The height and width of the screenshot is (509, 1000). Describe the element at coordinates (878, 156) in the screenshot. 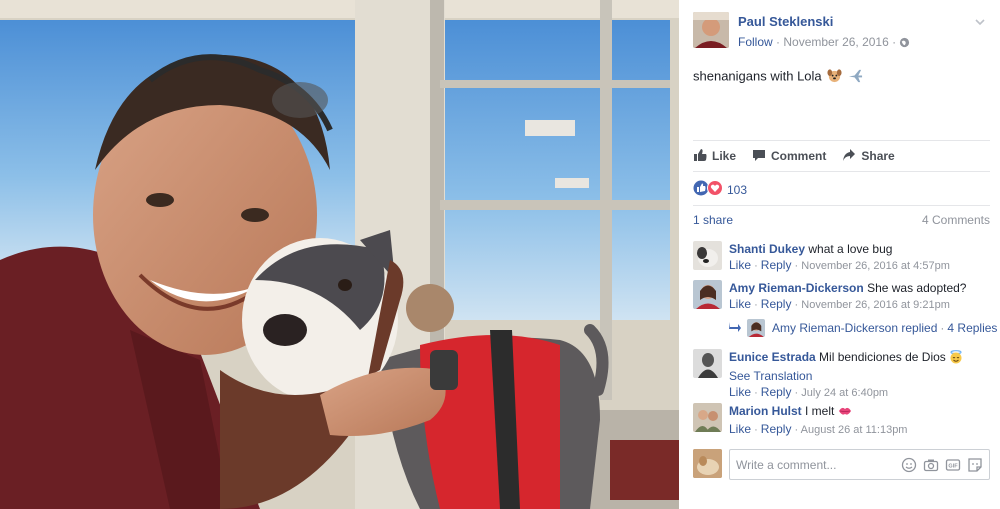

I see `share-label: Share` at that location.